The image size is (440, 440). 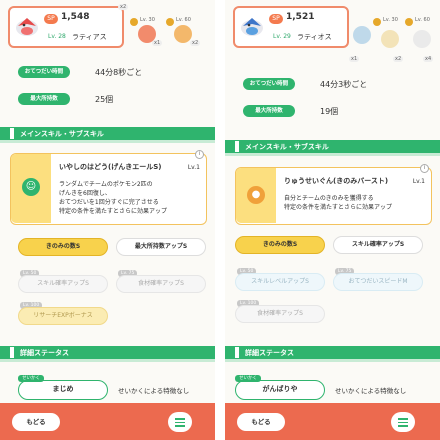 I want to click on extra-count: x1, so click(x=354, y=59).